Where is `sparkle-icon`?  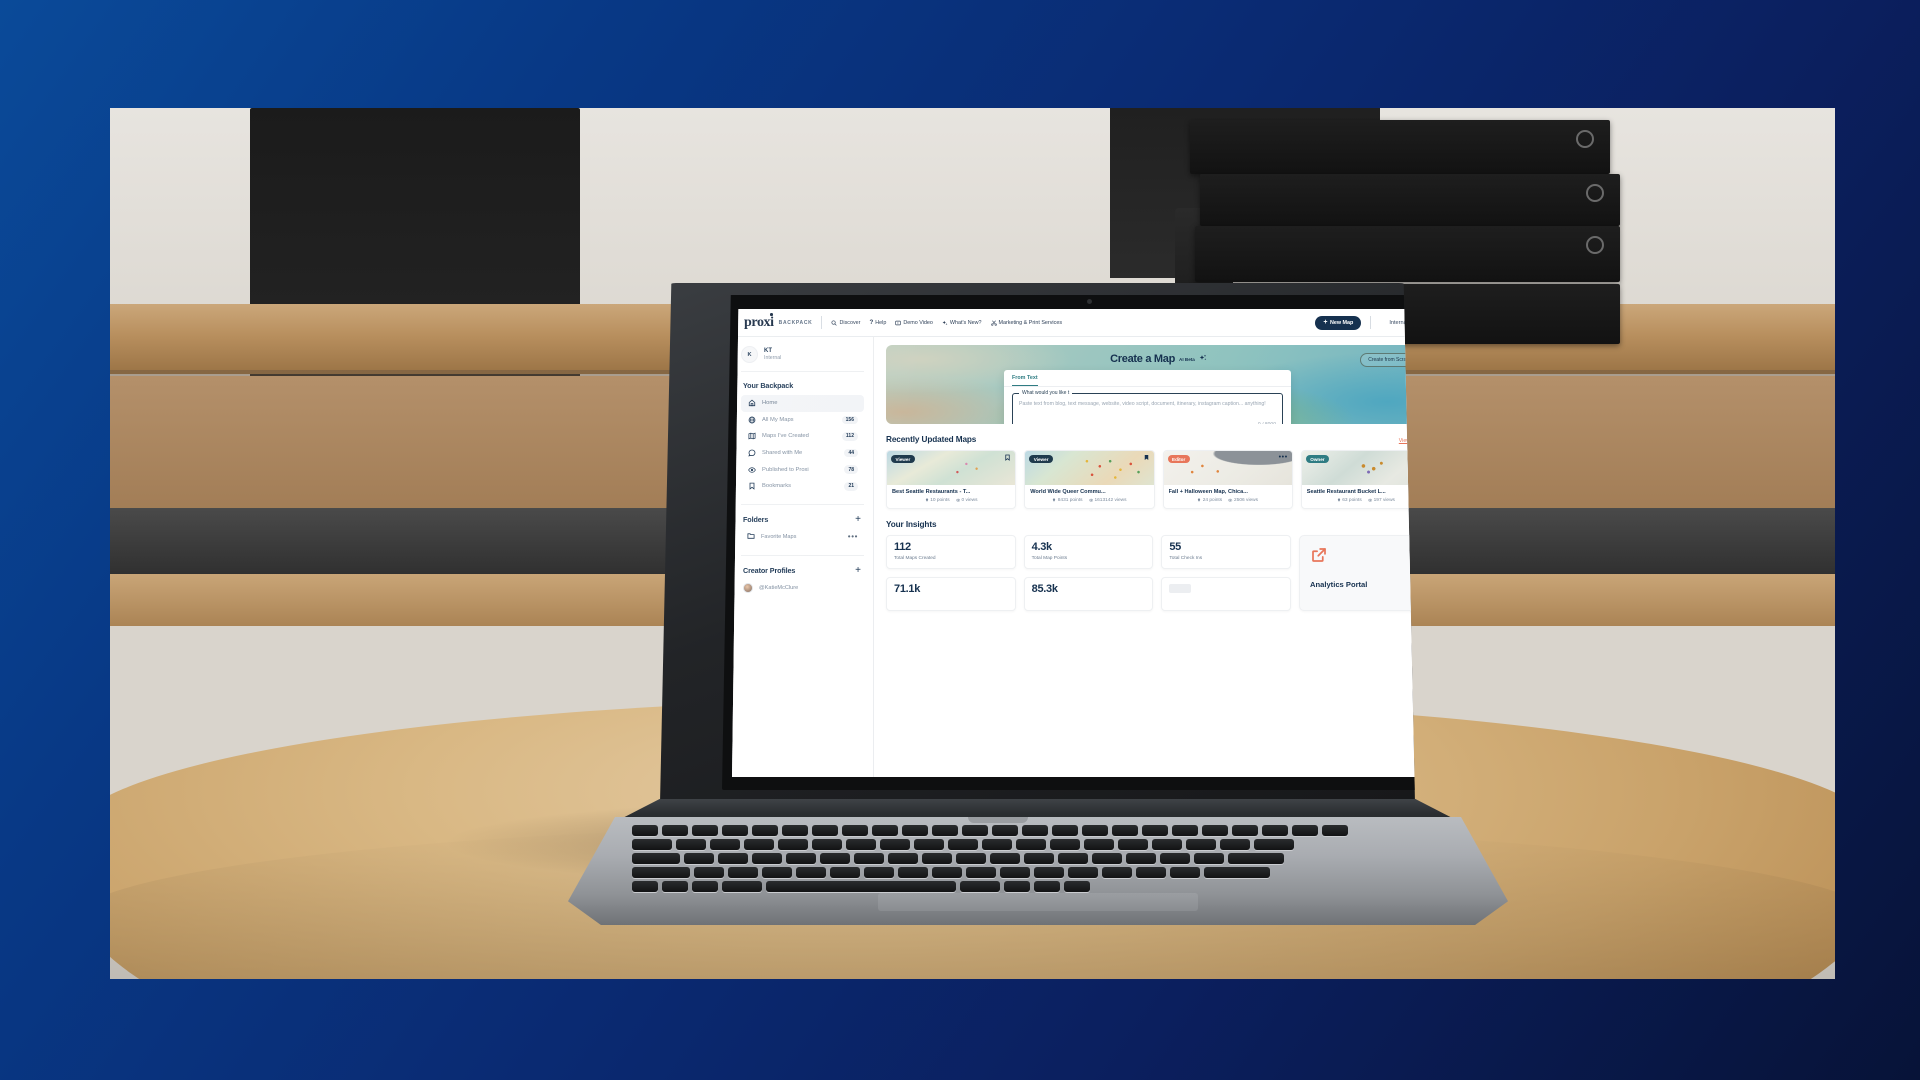
sparkle-icon is located at coordinates (1203, 359).